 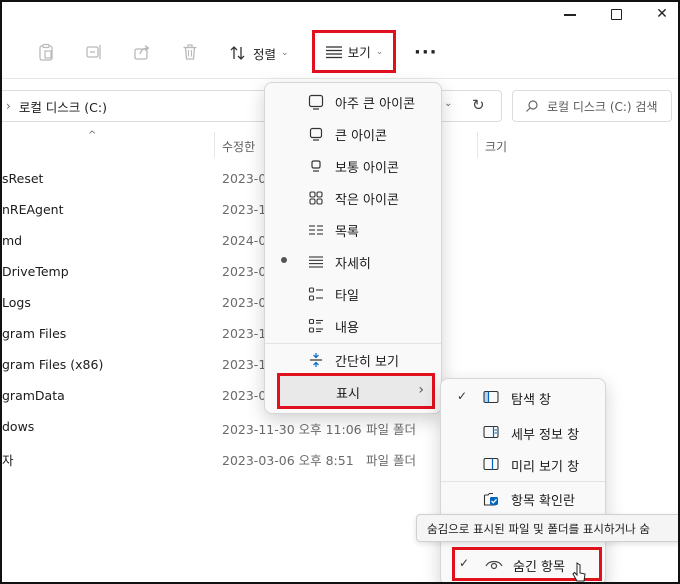 What do you see at coordinates (492, 465) in the screenshot?
I see `preview-pane-icon` at bounding box center [492, 465].